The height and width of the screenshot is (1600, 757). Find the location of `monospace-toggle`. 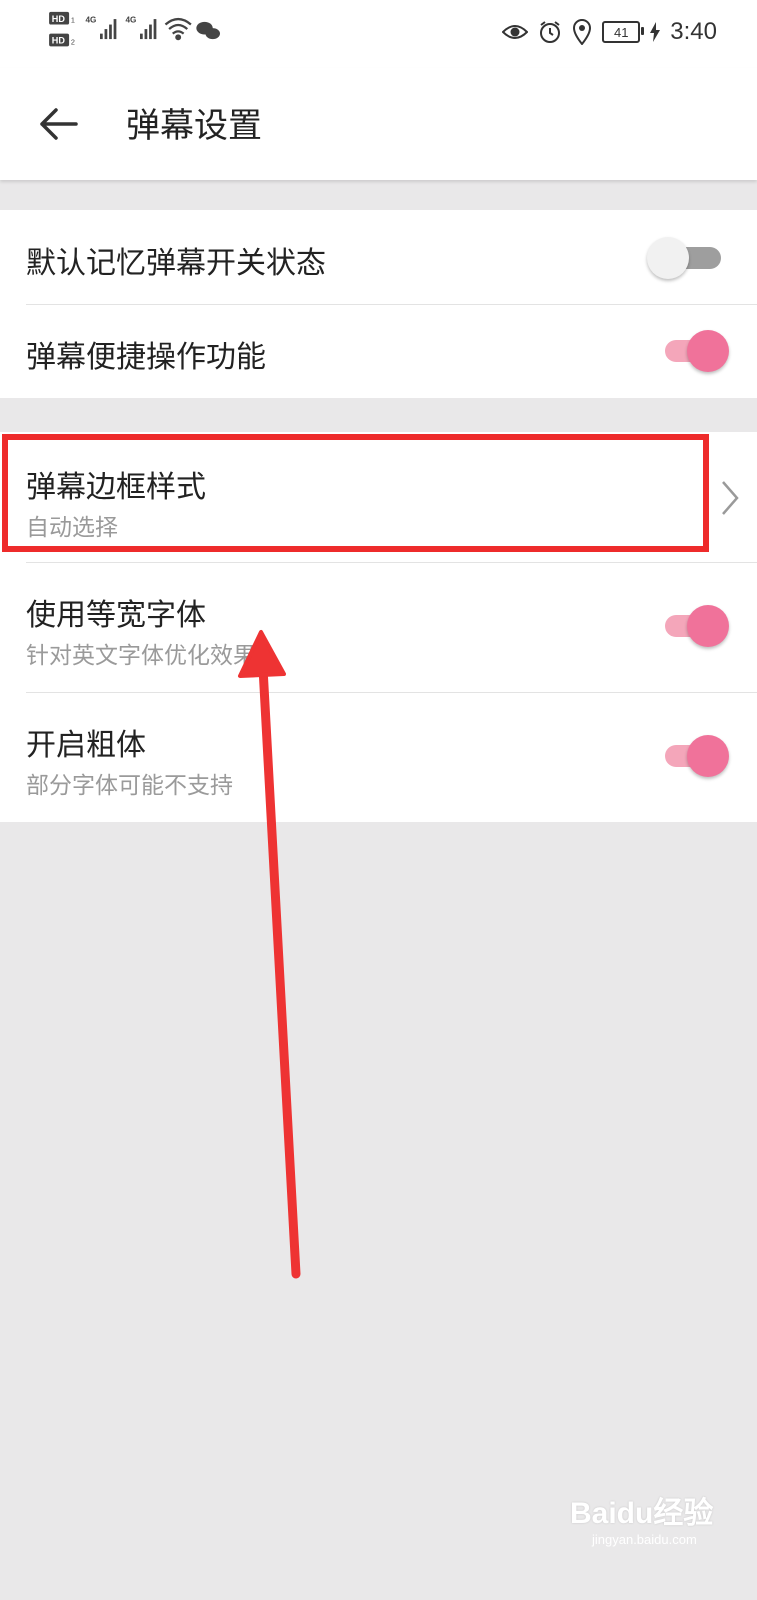

monospace-toggle is located at coordinates (695, 626).